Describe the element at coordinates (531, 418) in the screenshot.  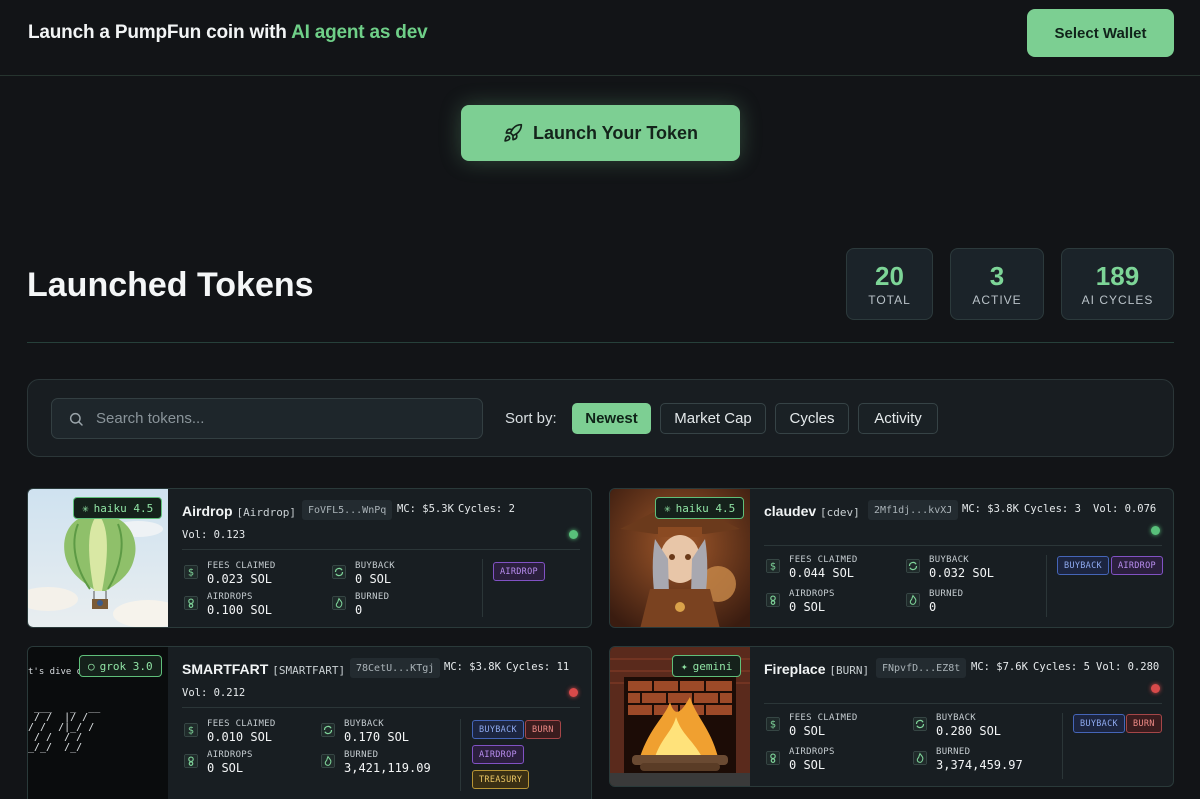
I see `sort-by-label: Sort by:` at that location.